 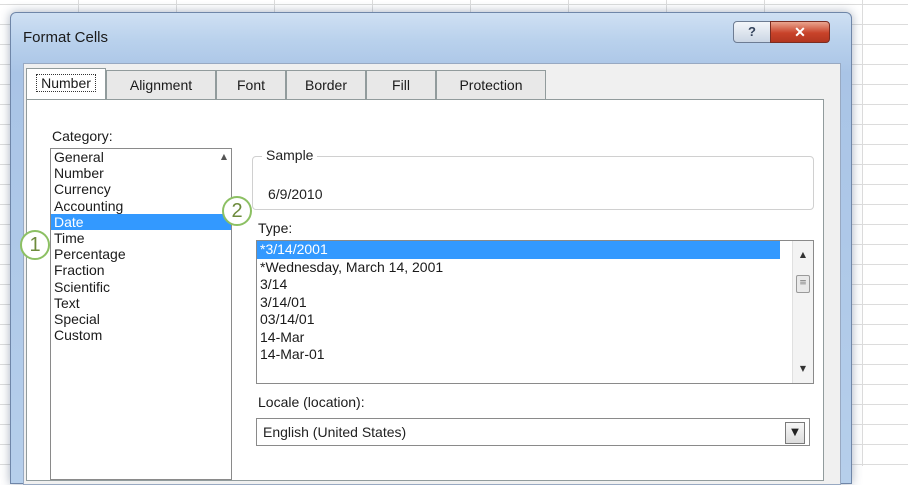 I want to click on locale-label: Locale (location):, so click(x=311, y=402).